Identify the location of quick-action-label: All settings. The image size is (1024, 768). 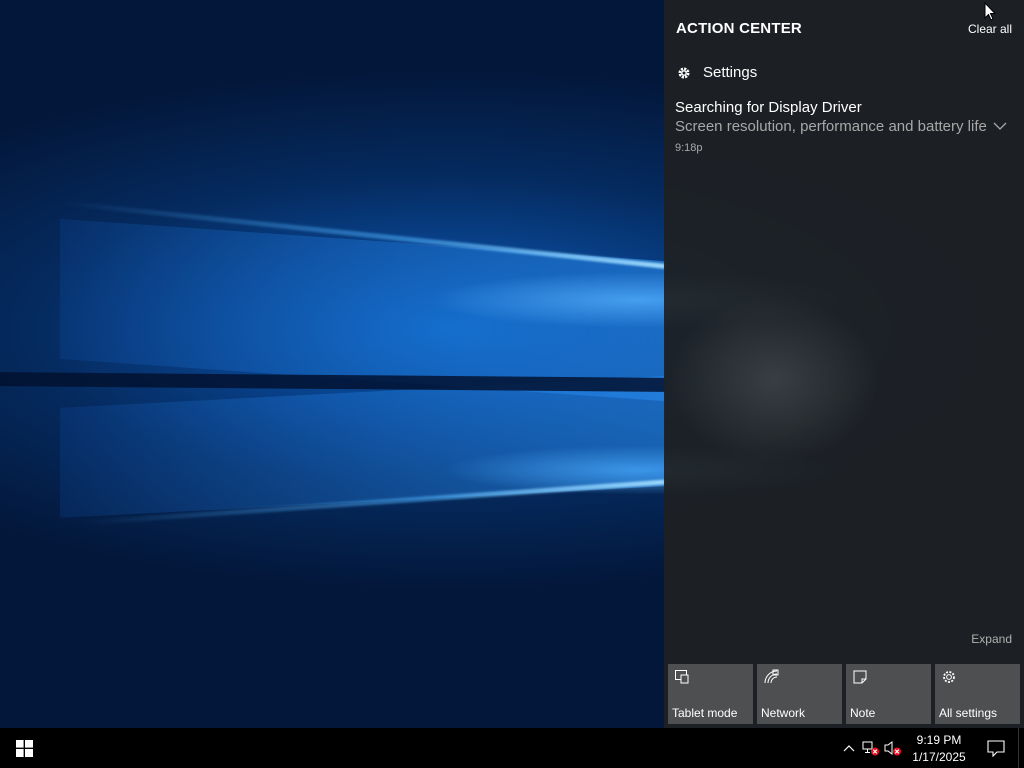
(968, 713).